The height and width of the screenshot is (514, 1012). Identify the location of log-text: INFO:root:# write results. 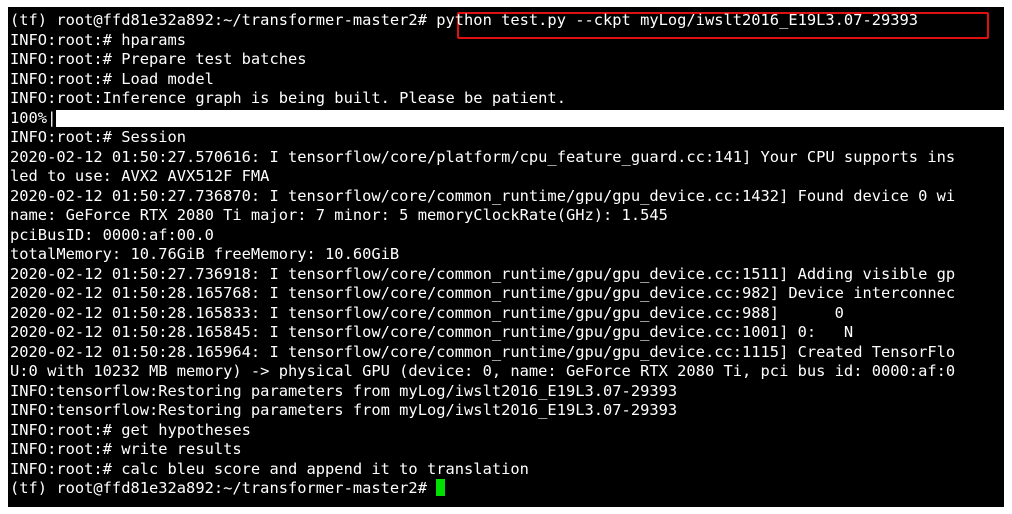
(126, 449).